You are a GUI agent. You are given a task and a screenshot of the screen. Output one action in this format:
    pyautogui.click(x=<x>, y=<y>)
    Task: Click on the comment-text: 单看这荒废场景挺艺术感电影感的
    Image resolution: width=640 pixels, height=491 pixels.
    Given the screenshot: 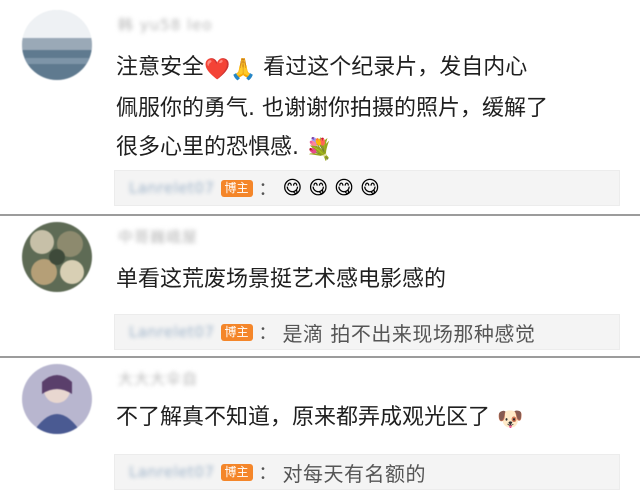 What is the action you would take?
    pyautogui.click(x=368, y=279)
    